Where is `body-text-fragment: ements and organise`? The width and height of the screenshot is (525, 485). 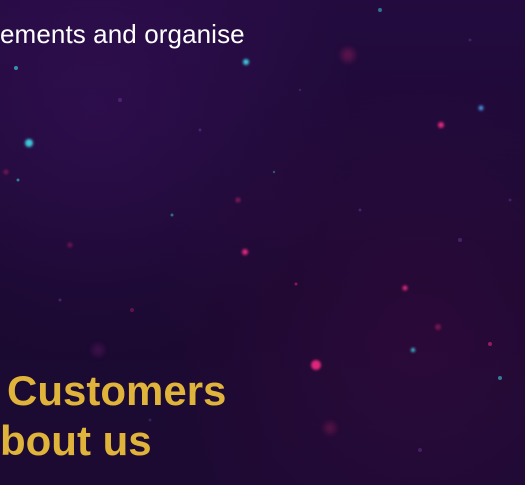 body-text-fragment: ements and organise is located at coordinates (122, 34).